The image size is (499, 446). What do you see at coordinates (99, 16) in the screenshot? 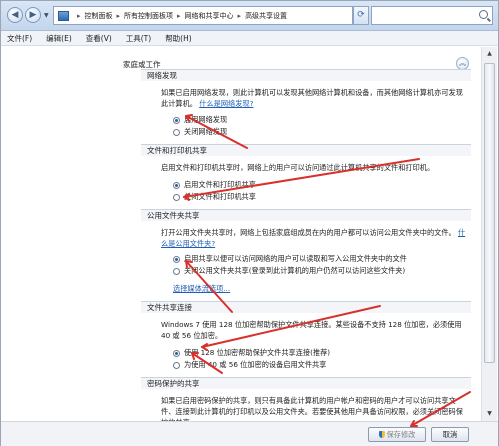
I see `breadcrumb-item: 控制面板` at bounding box center [99, 16].